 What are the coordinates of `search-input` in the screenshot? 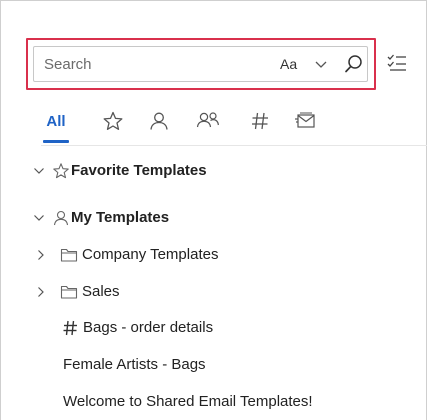 It's located at (134, 64).